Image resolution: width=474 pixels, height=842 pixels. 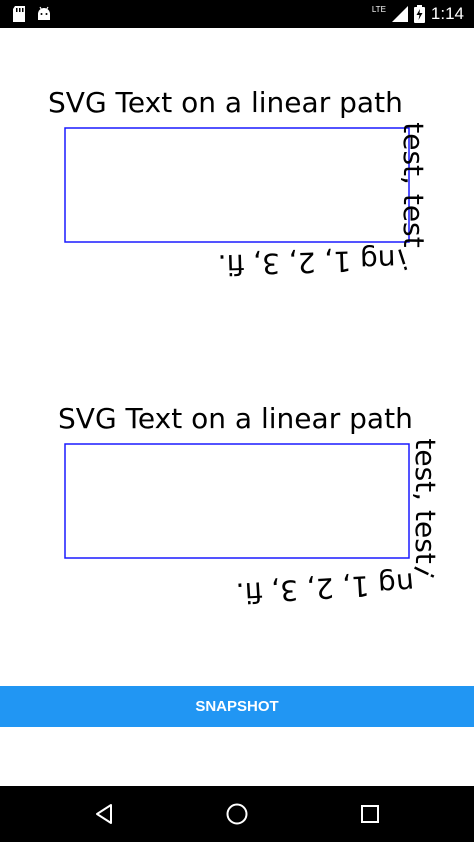 I want to click on signal-icon, so click(x=399, y=14).